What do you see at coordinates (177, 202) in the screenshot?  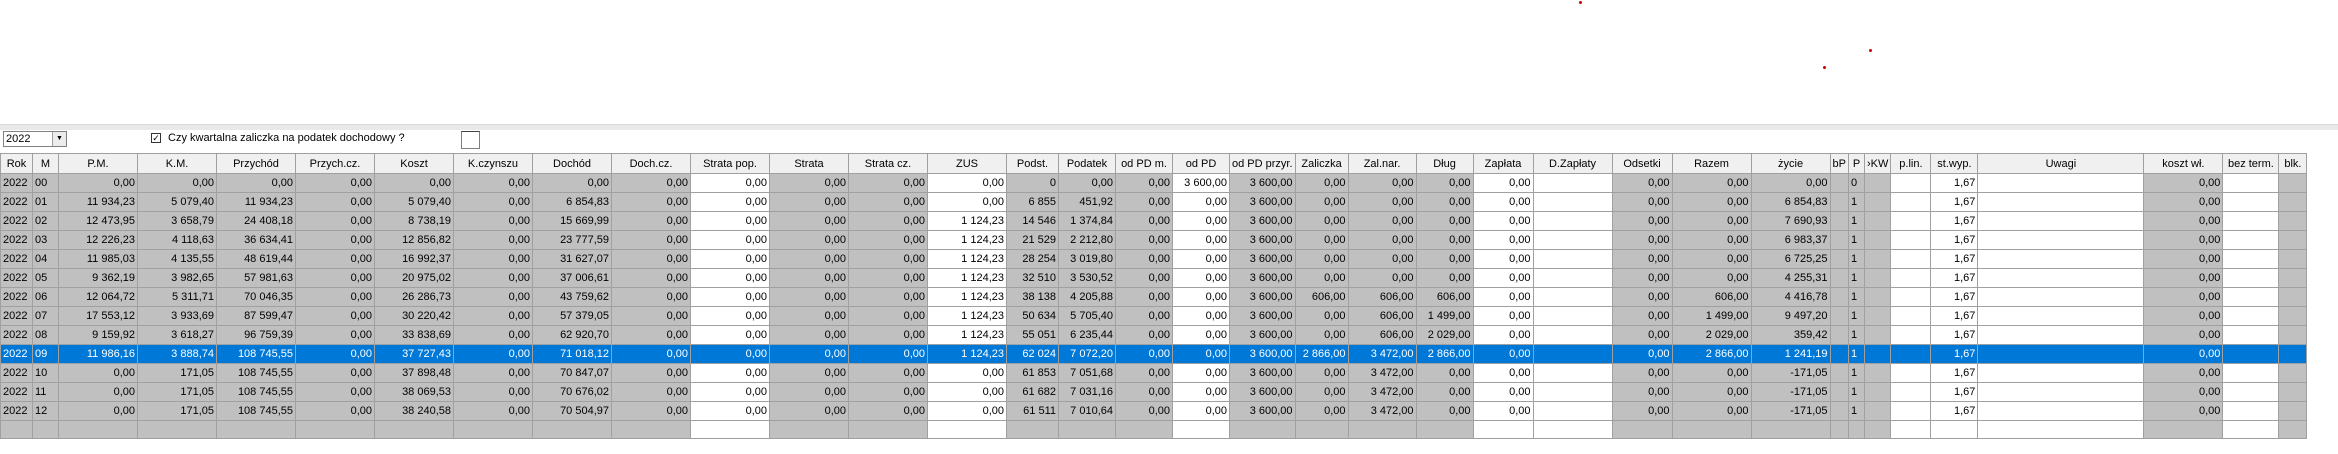 I see `table-cell: 5 079,40` at bounding box center [177, 202].